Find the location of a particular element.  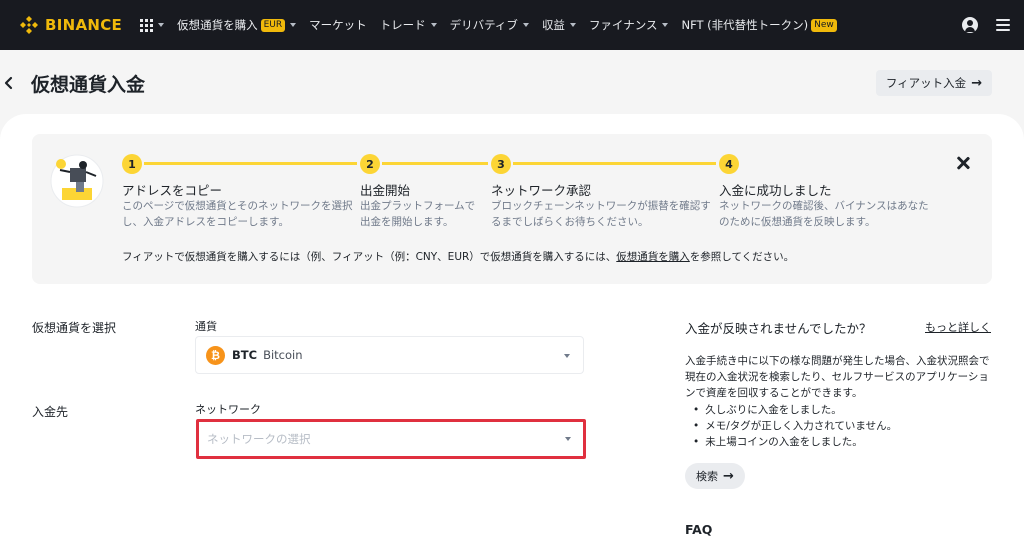

new-badge: New is located at coordinates (824, 25).